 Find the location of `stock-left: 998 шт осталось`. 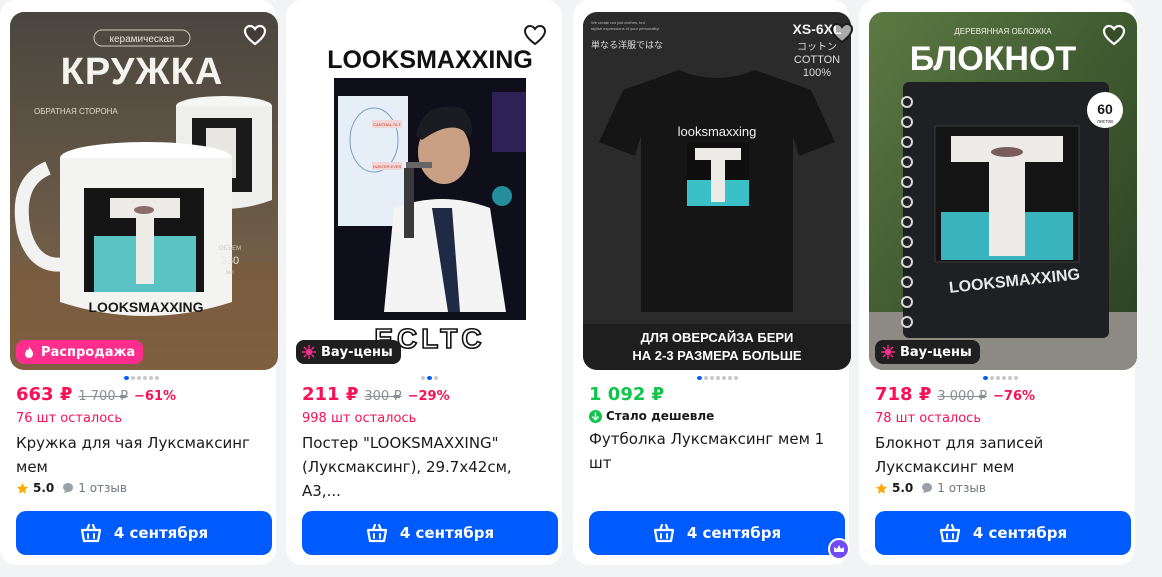

stock-left: 998 шт осталось is located at coordinates (359, 418).